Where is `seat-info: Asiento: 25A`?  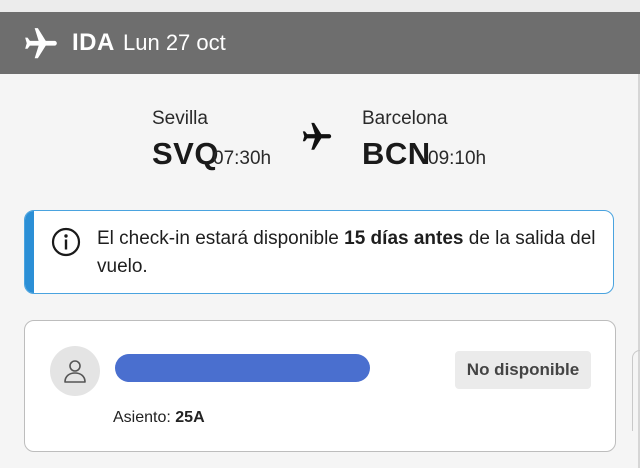
seat-info: Asiento: 25A is located at coordinates (159, 418).